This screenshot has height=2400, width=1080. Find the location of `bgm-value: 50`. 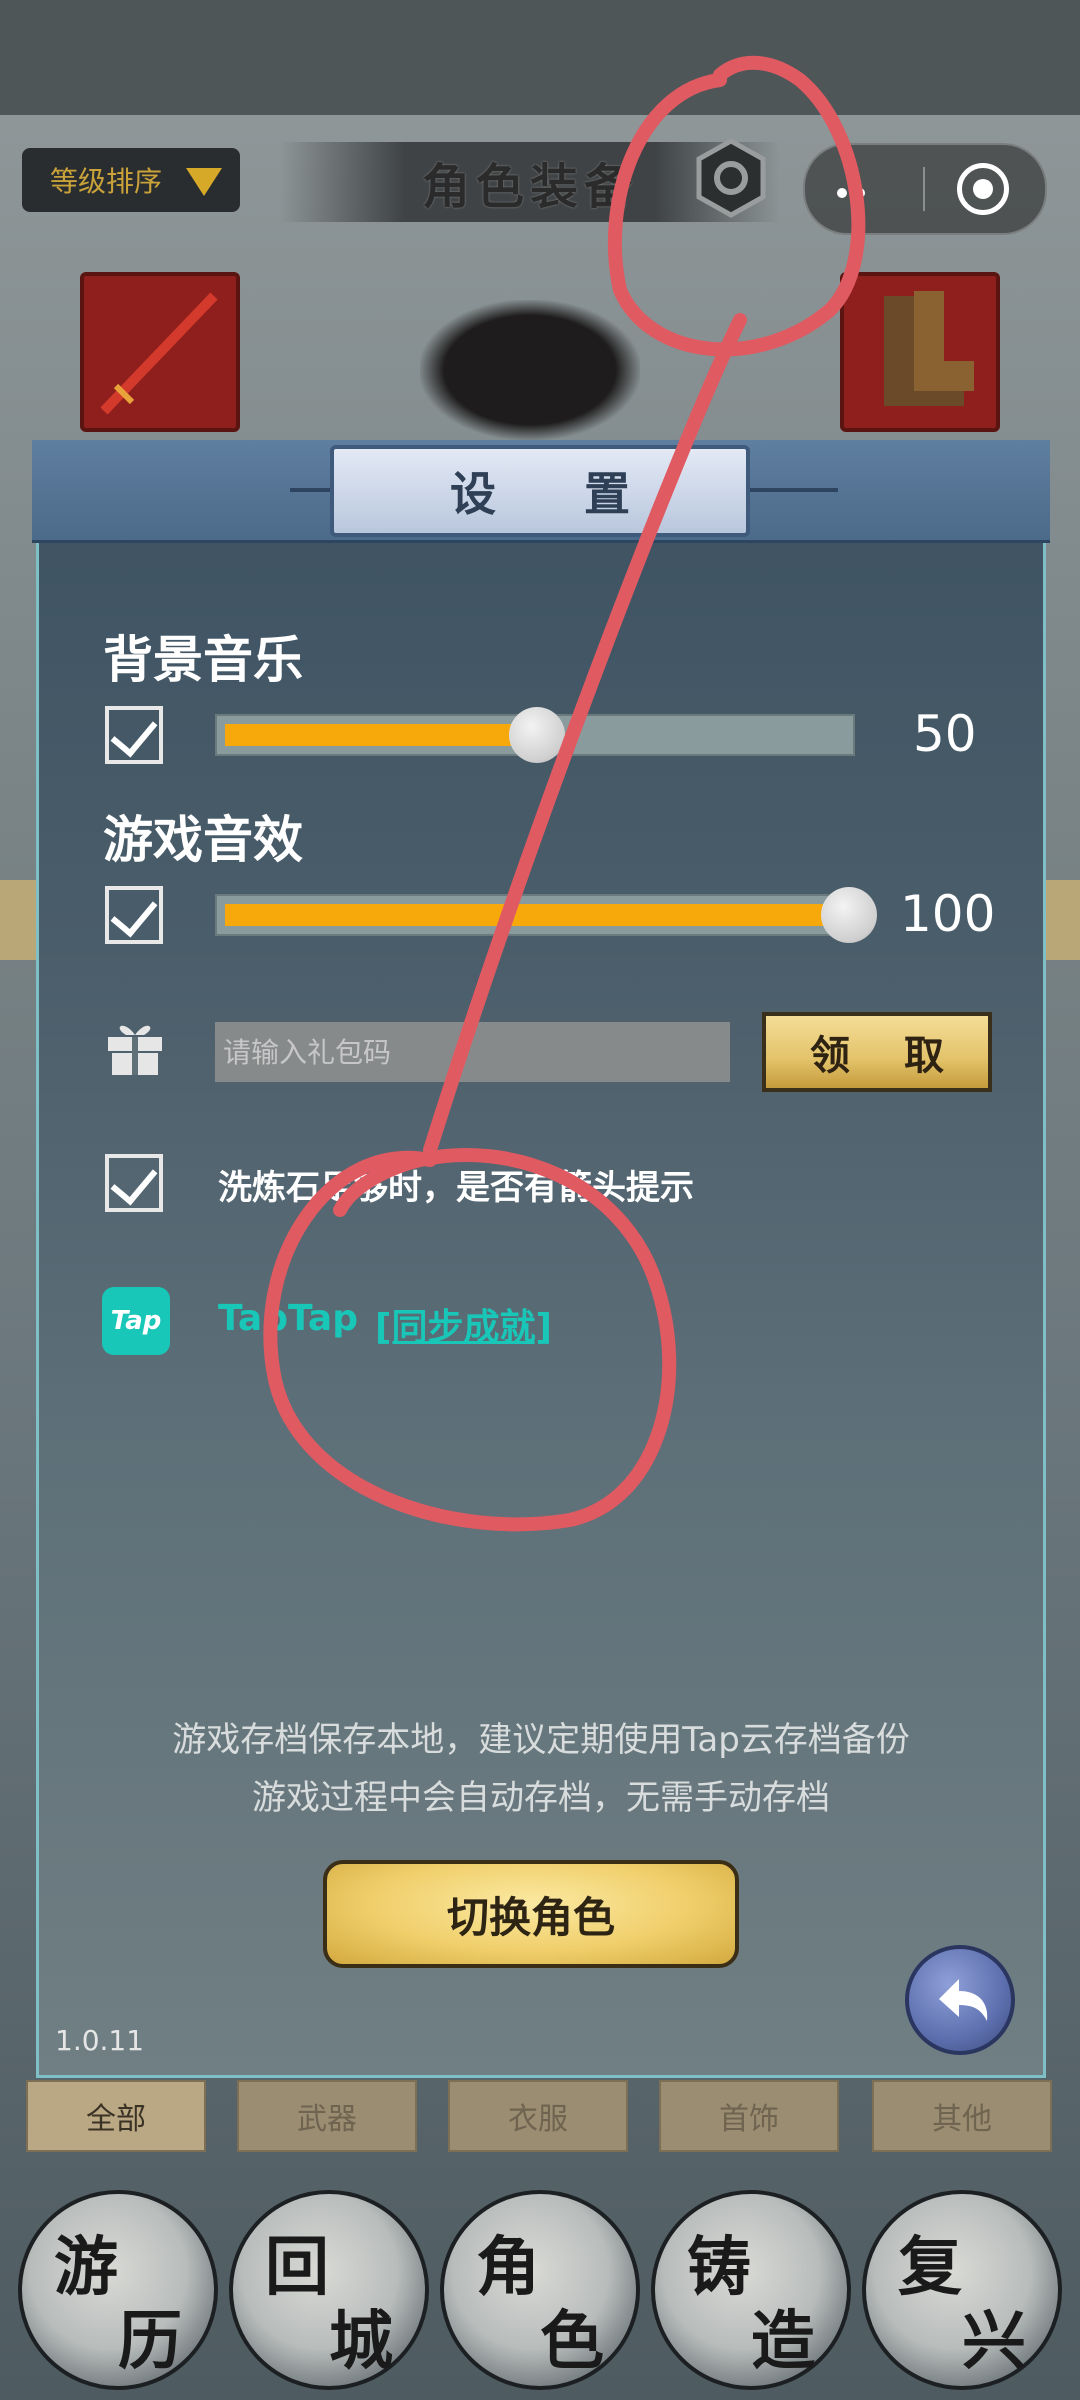

bgm-value: 50 is located at coordinates (945, 734).